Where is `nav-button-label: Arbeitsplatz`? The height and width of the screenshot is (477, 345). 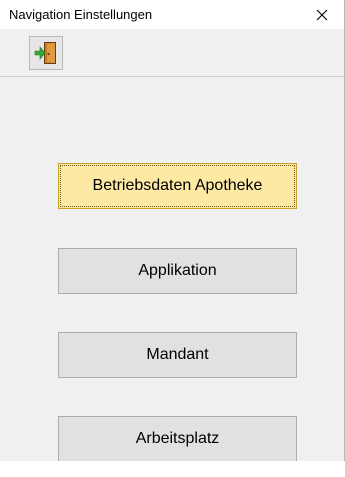
nav-button-label: Arbeitsplatz is located at coordinates (177, 438).